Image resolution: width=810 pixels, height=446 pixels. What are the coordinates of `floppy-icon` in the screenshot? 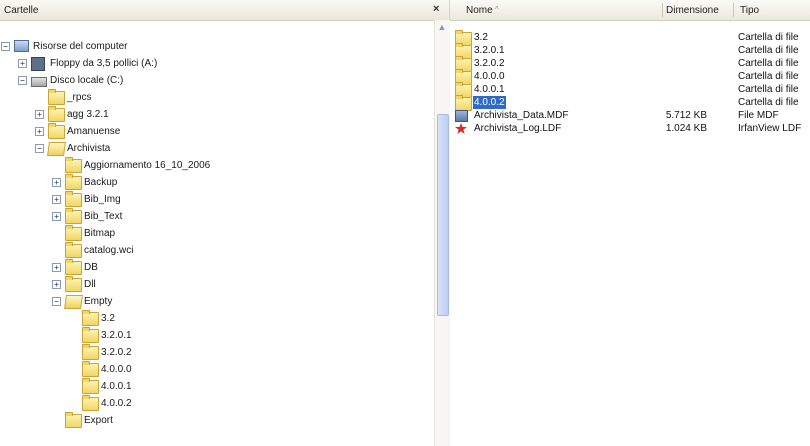 It's located at (38, 64).